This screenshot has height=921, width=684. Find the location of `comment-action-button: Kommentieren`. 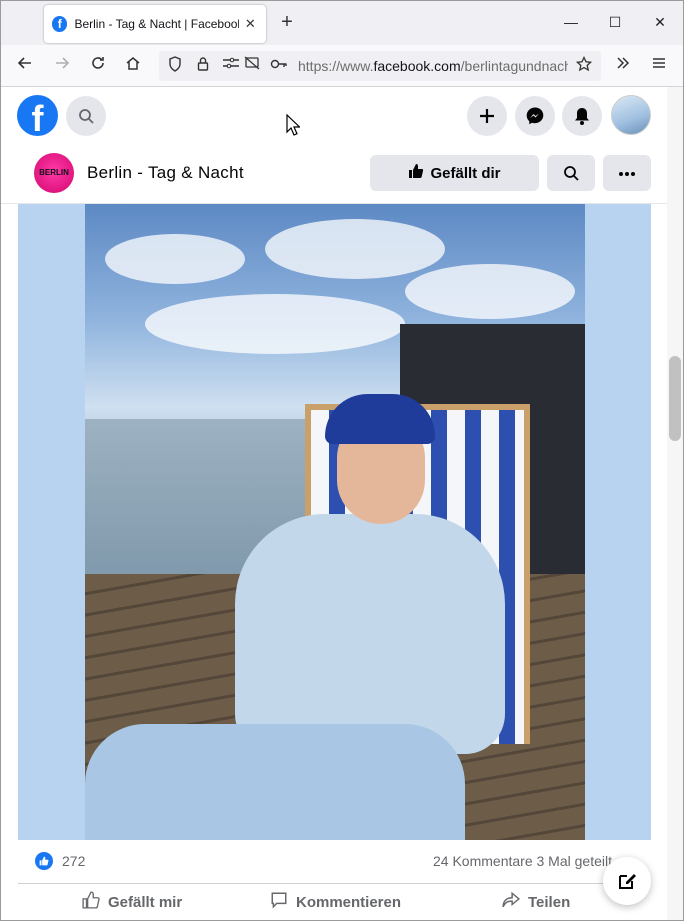

comment-action-button: Kommentieren is located at coordinates (335, 902).